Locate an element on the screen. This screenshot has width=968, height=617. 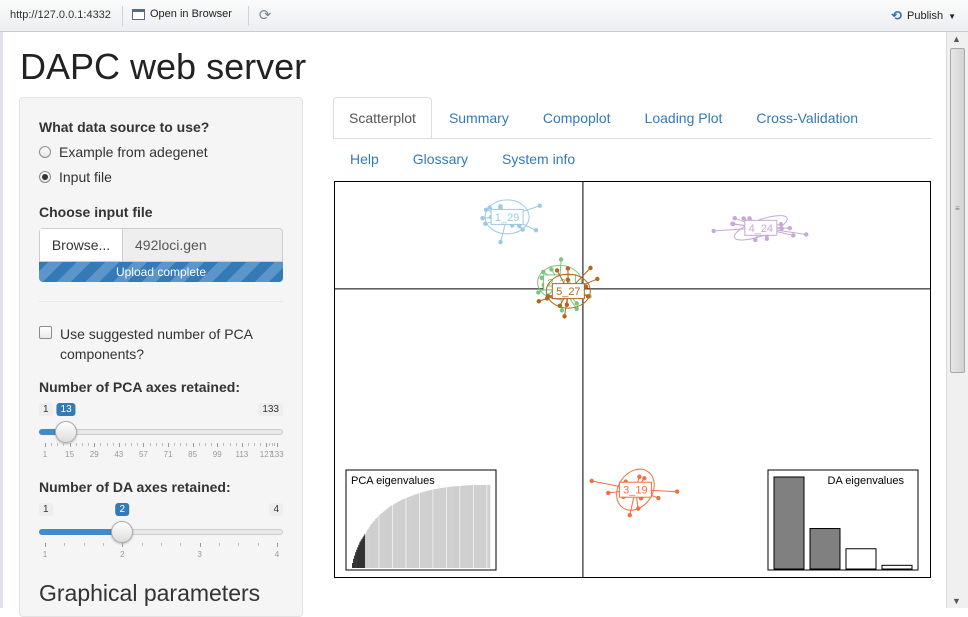
tab-cross-validation: Cross-Validation is located at coordinates (807, 118).